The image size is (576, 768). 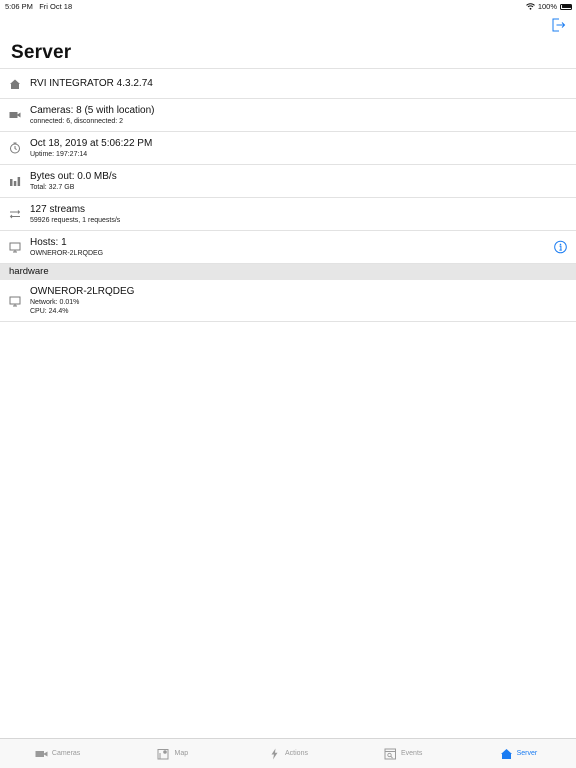 What do you see at coordinates (49, 311) in the screenshot?
I see `hardware-cpu: CPU: 24.4%` at bounding box center [49, 311].